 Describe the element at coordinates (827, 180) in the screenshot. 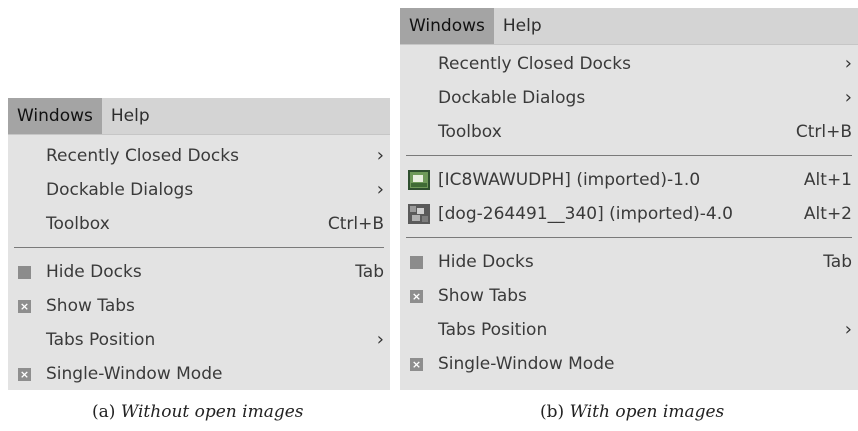

I see `shortcut-label: Alt+1` at that location.